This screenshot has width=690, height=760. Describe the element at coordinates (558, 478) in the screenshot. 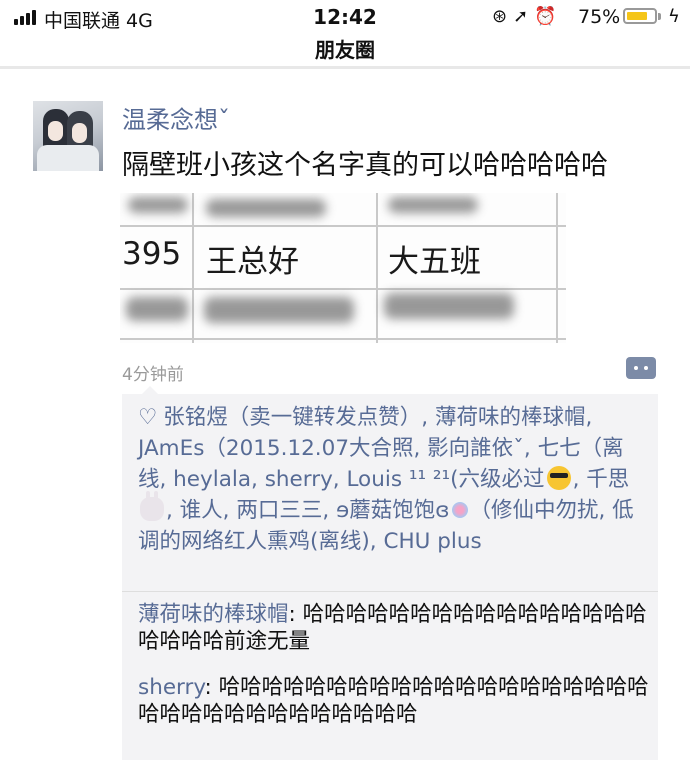

I see `sunglasses-emoji-icon` at that location.